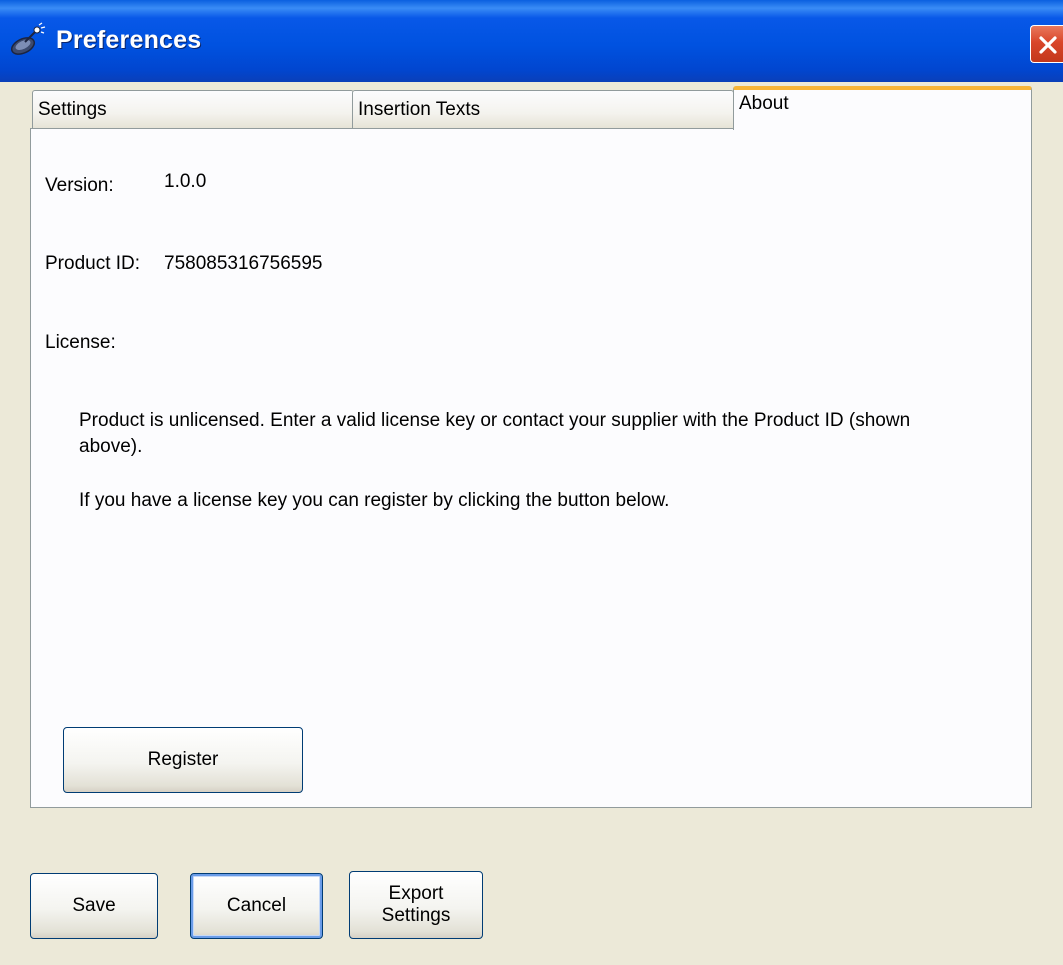 Image resolution: width=1063 pixels, height=965 pixels. I want to click on register-button-label: Register, so click(183, 759).